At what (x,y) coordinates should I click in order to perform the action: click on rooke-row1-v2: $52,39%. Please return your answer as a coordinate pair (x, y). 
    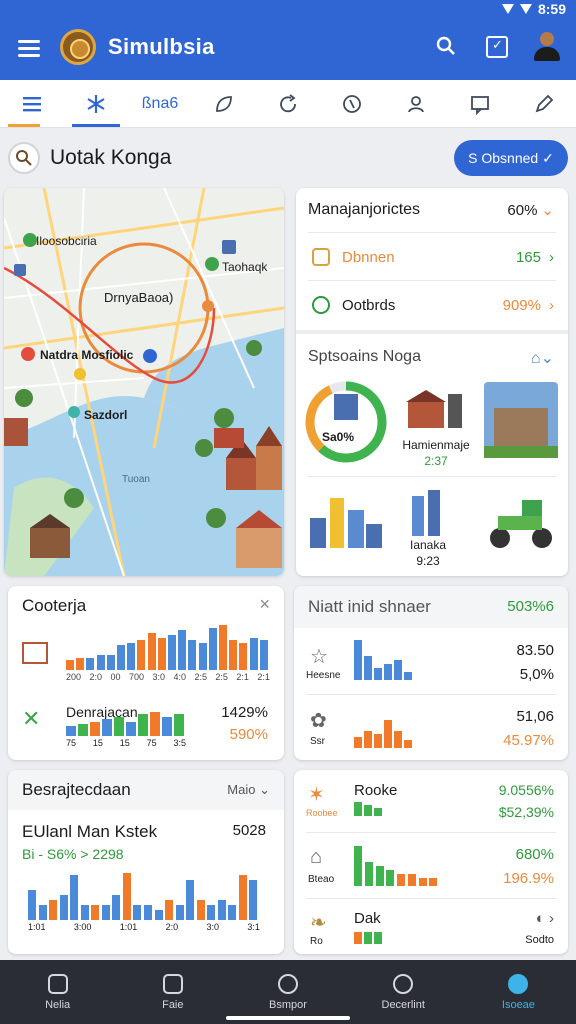
    Looking at the image, I should click on (526, 812).